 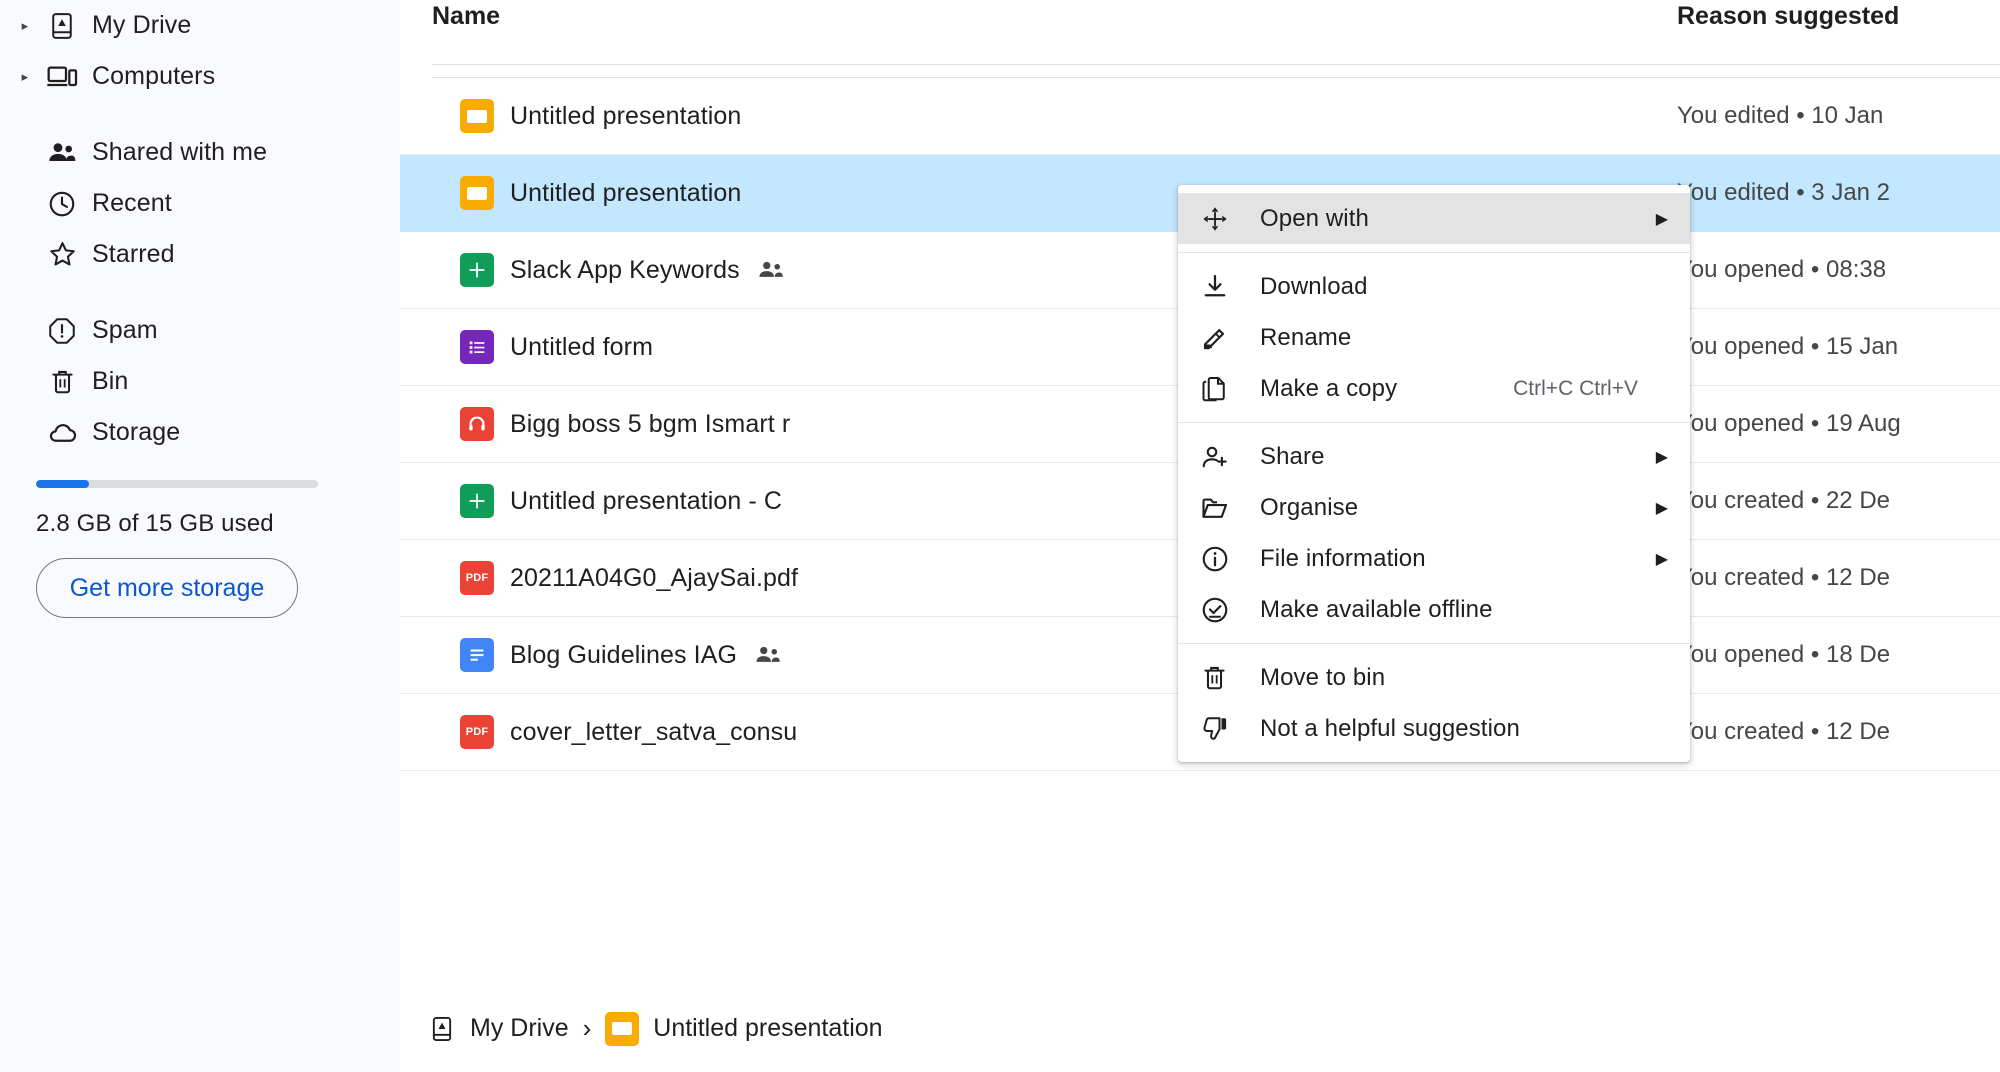 I want to click on breadcrumb-root-label: My Drive, so click(x=519, y=1028).